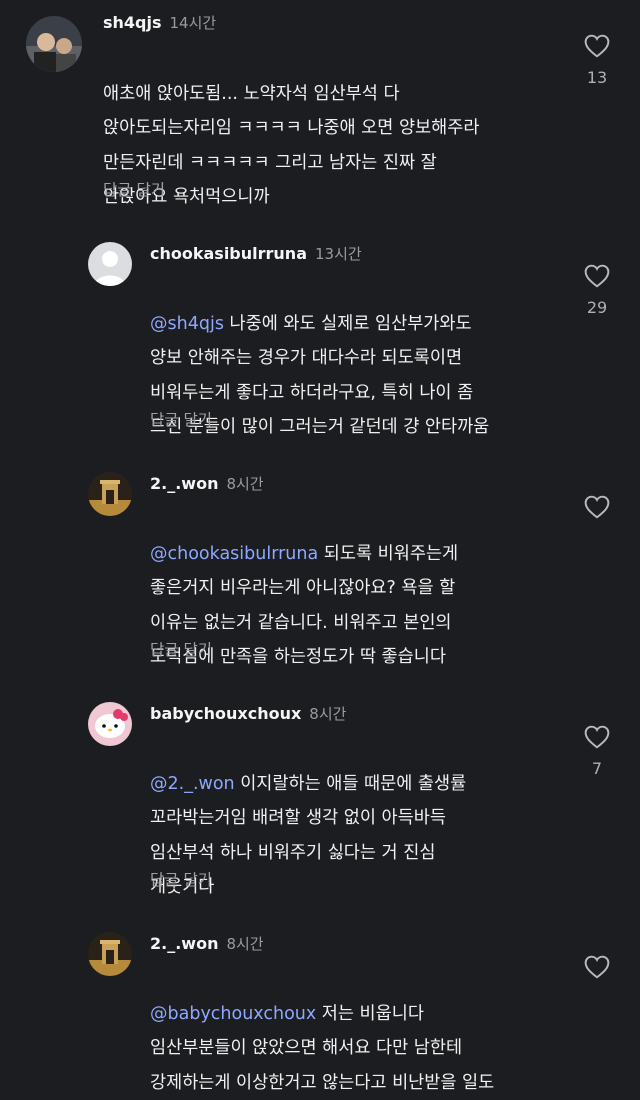 This screenshot has width=640, height=1100. I want to click on mention-link: @sh4qjs, so click(187, 324).